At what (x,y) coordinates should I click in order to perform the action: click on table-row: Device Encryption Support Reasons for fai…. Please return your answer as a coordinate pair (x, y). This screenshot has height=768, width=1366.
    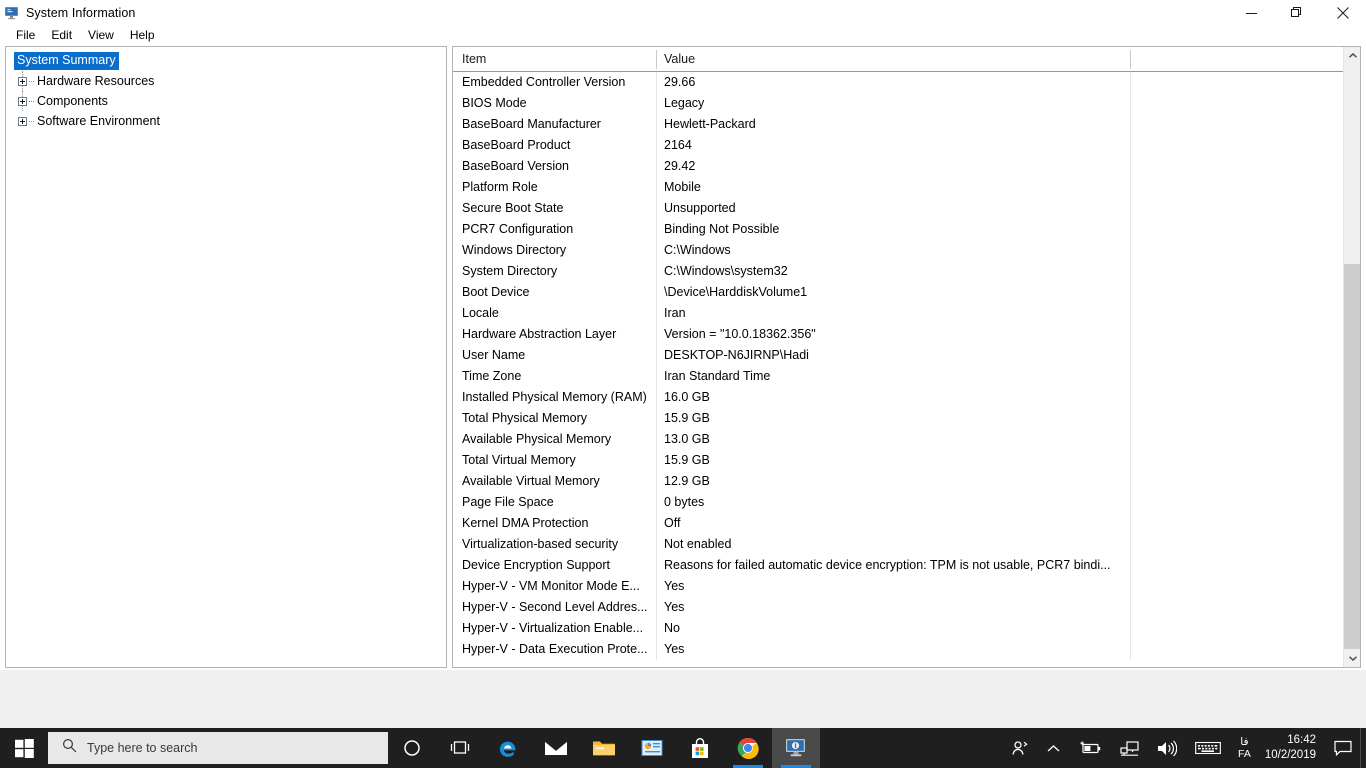
    Looking at the image, I should click on (906, 565).